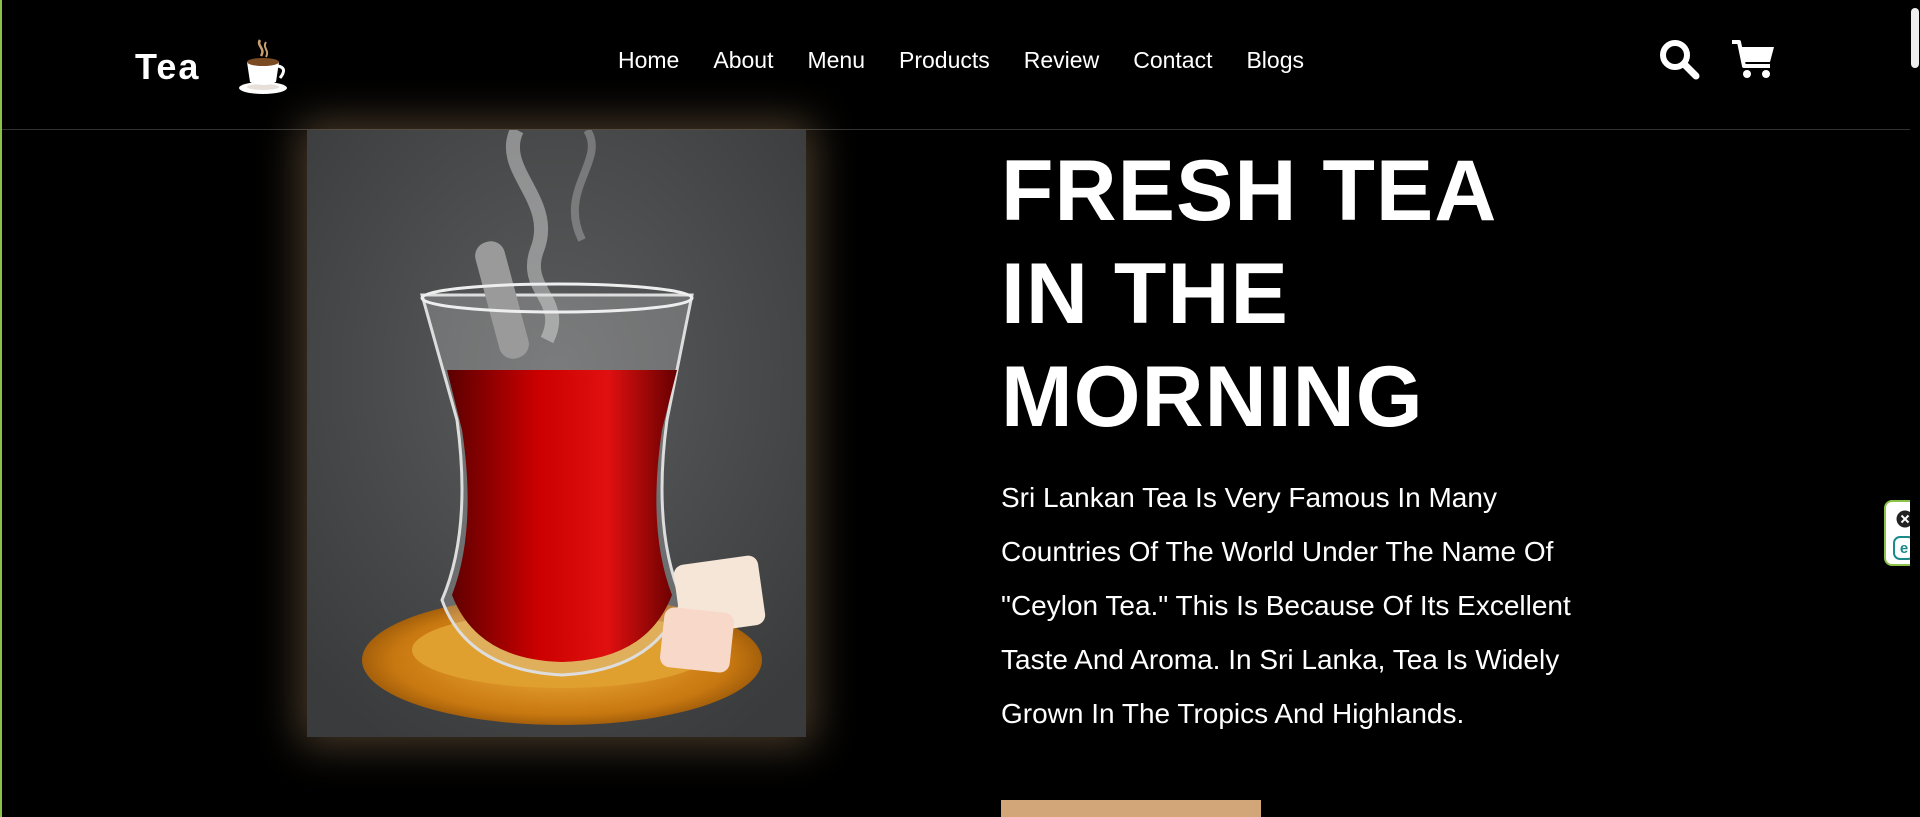  Describe the element at coordinates (168, 66) in the screenshot. I see `logo-text: Tea` at that location.